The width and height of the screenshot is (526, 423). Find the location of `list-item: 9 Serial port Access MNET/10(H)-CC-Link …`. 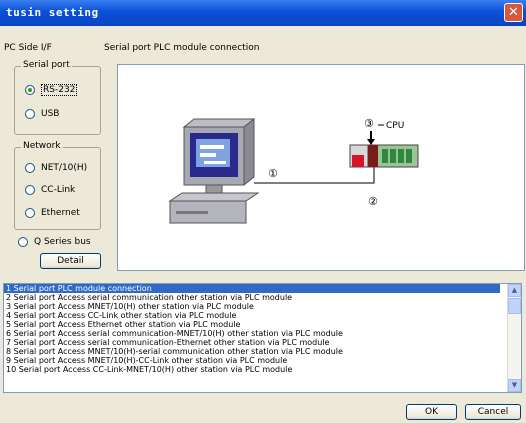

list-item: 9 Serial port Access MNET/10(H)-CC-Link … is located at coordinates (252, 360).